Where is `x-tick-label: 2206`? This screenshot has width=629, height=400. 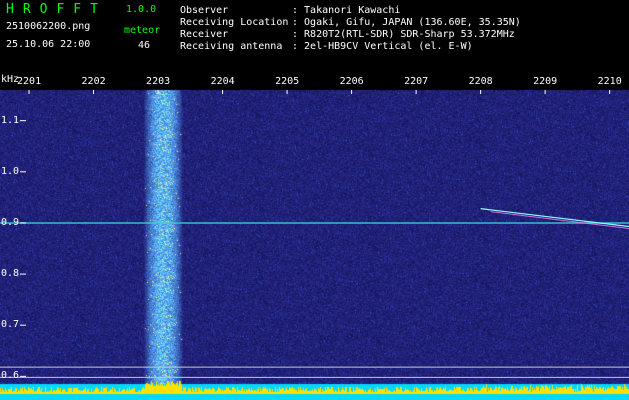 x-tick-label: 2206 is located at coordinates (351, 81).